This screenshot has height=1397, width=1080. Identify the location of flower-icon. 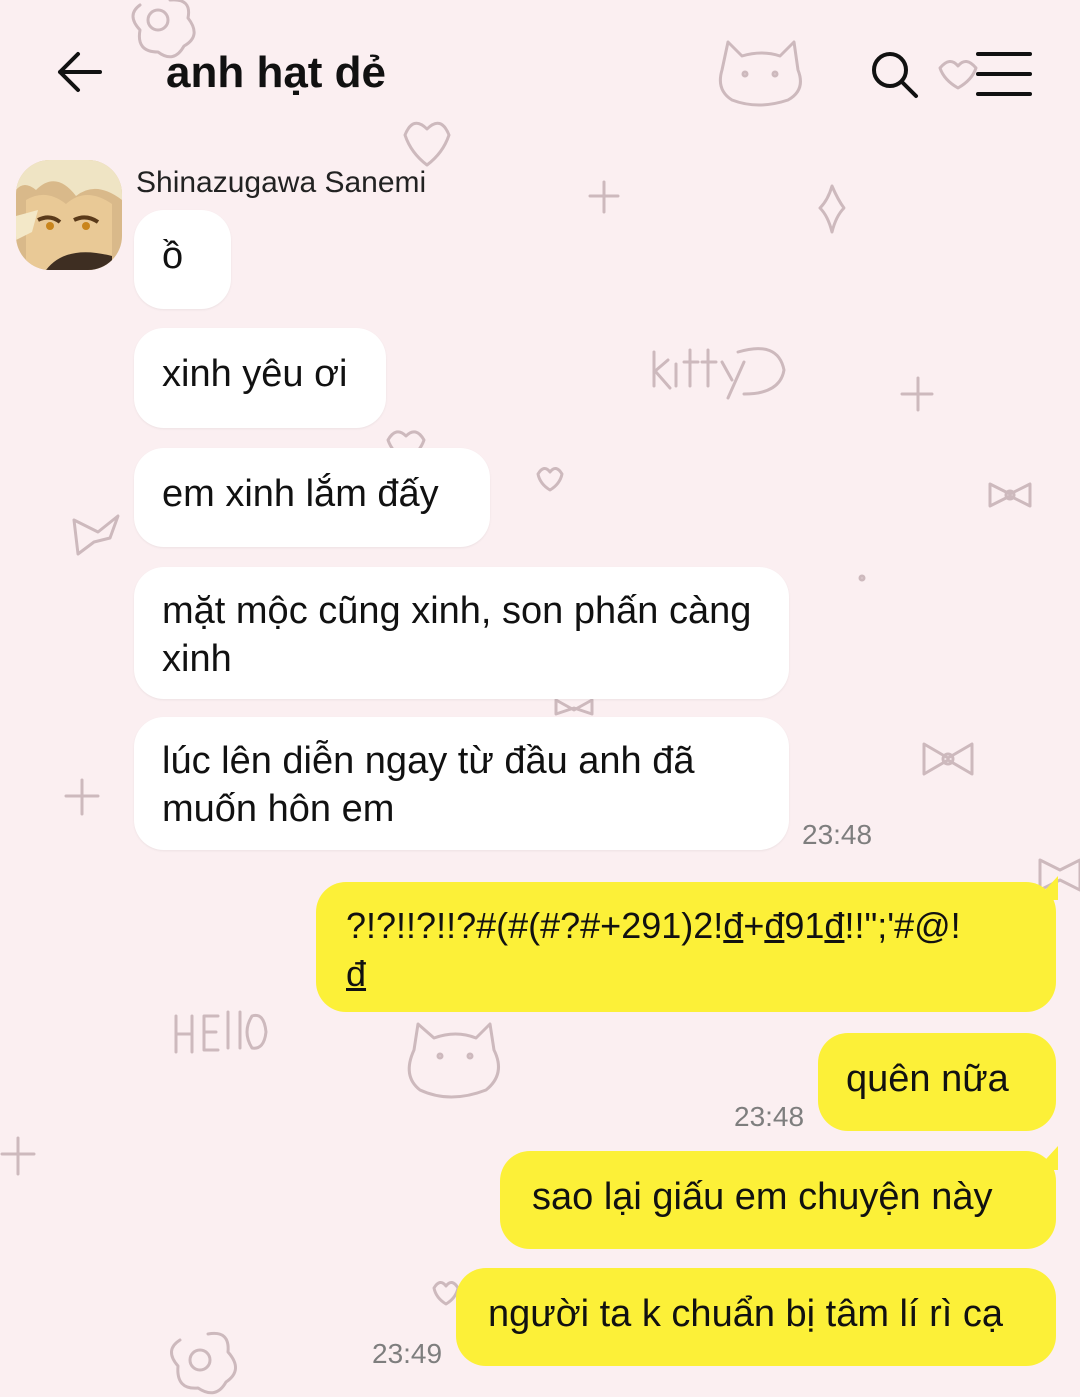
(203, 1363).